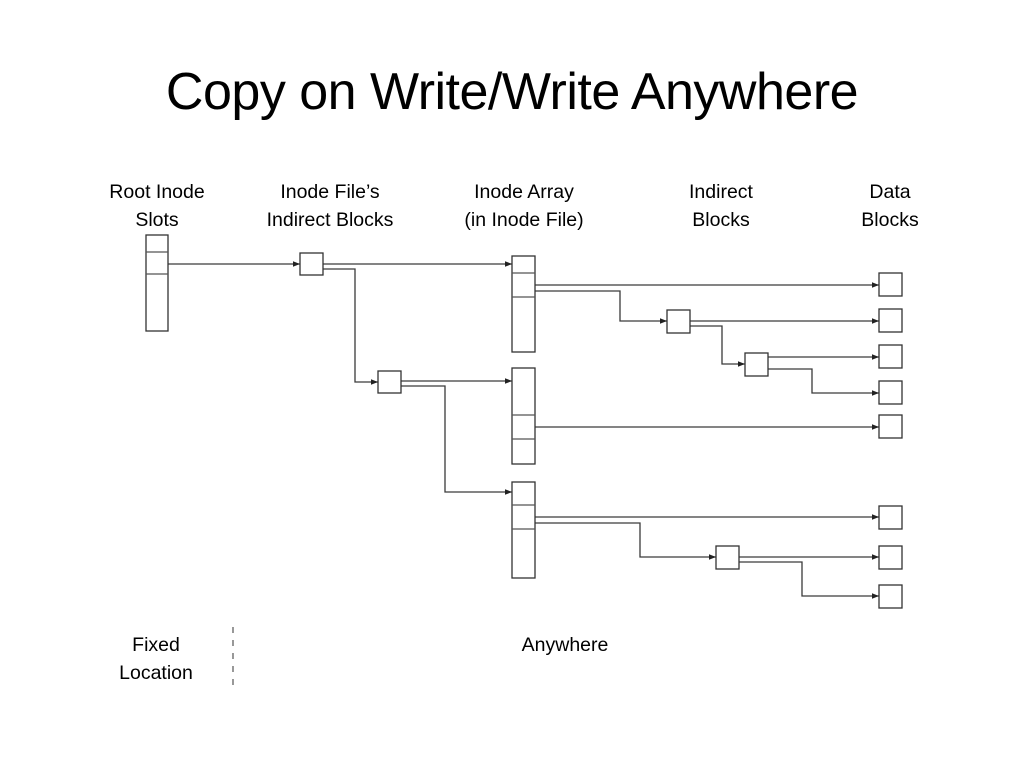  I want to click on root-inode-slots-box, so click(157, 283).